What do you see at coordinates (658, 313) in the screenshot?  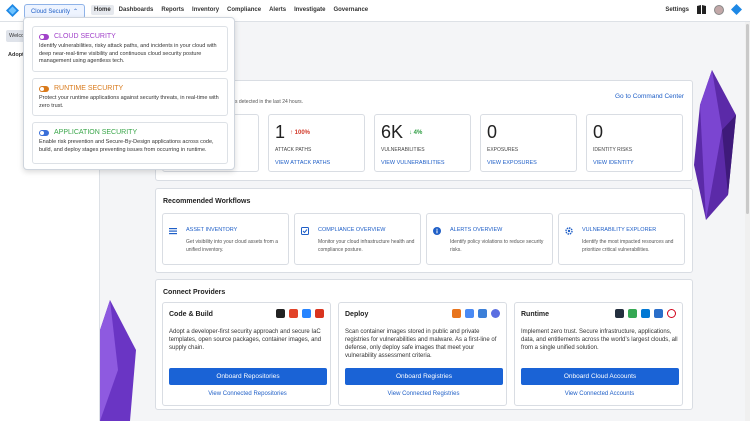 I see `alibaba-cloud-icon` at bounding box center [658, 313].